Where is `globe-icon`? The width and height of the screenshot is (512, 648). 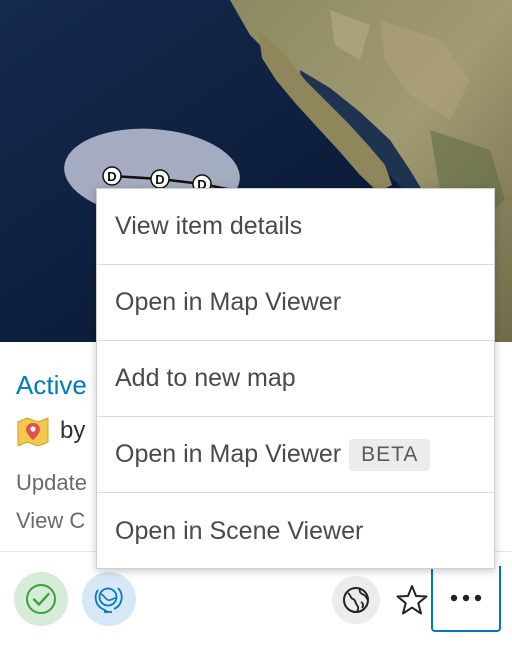 globe-icon is located at coordinates (356, 600).